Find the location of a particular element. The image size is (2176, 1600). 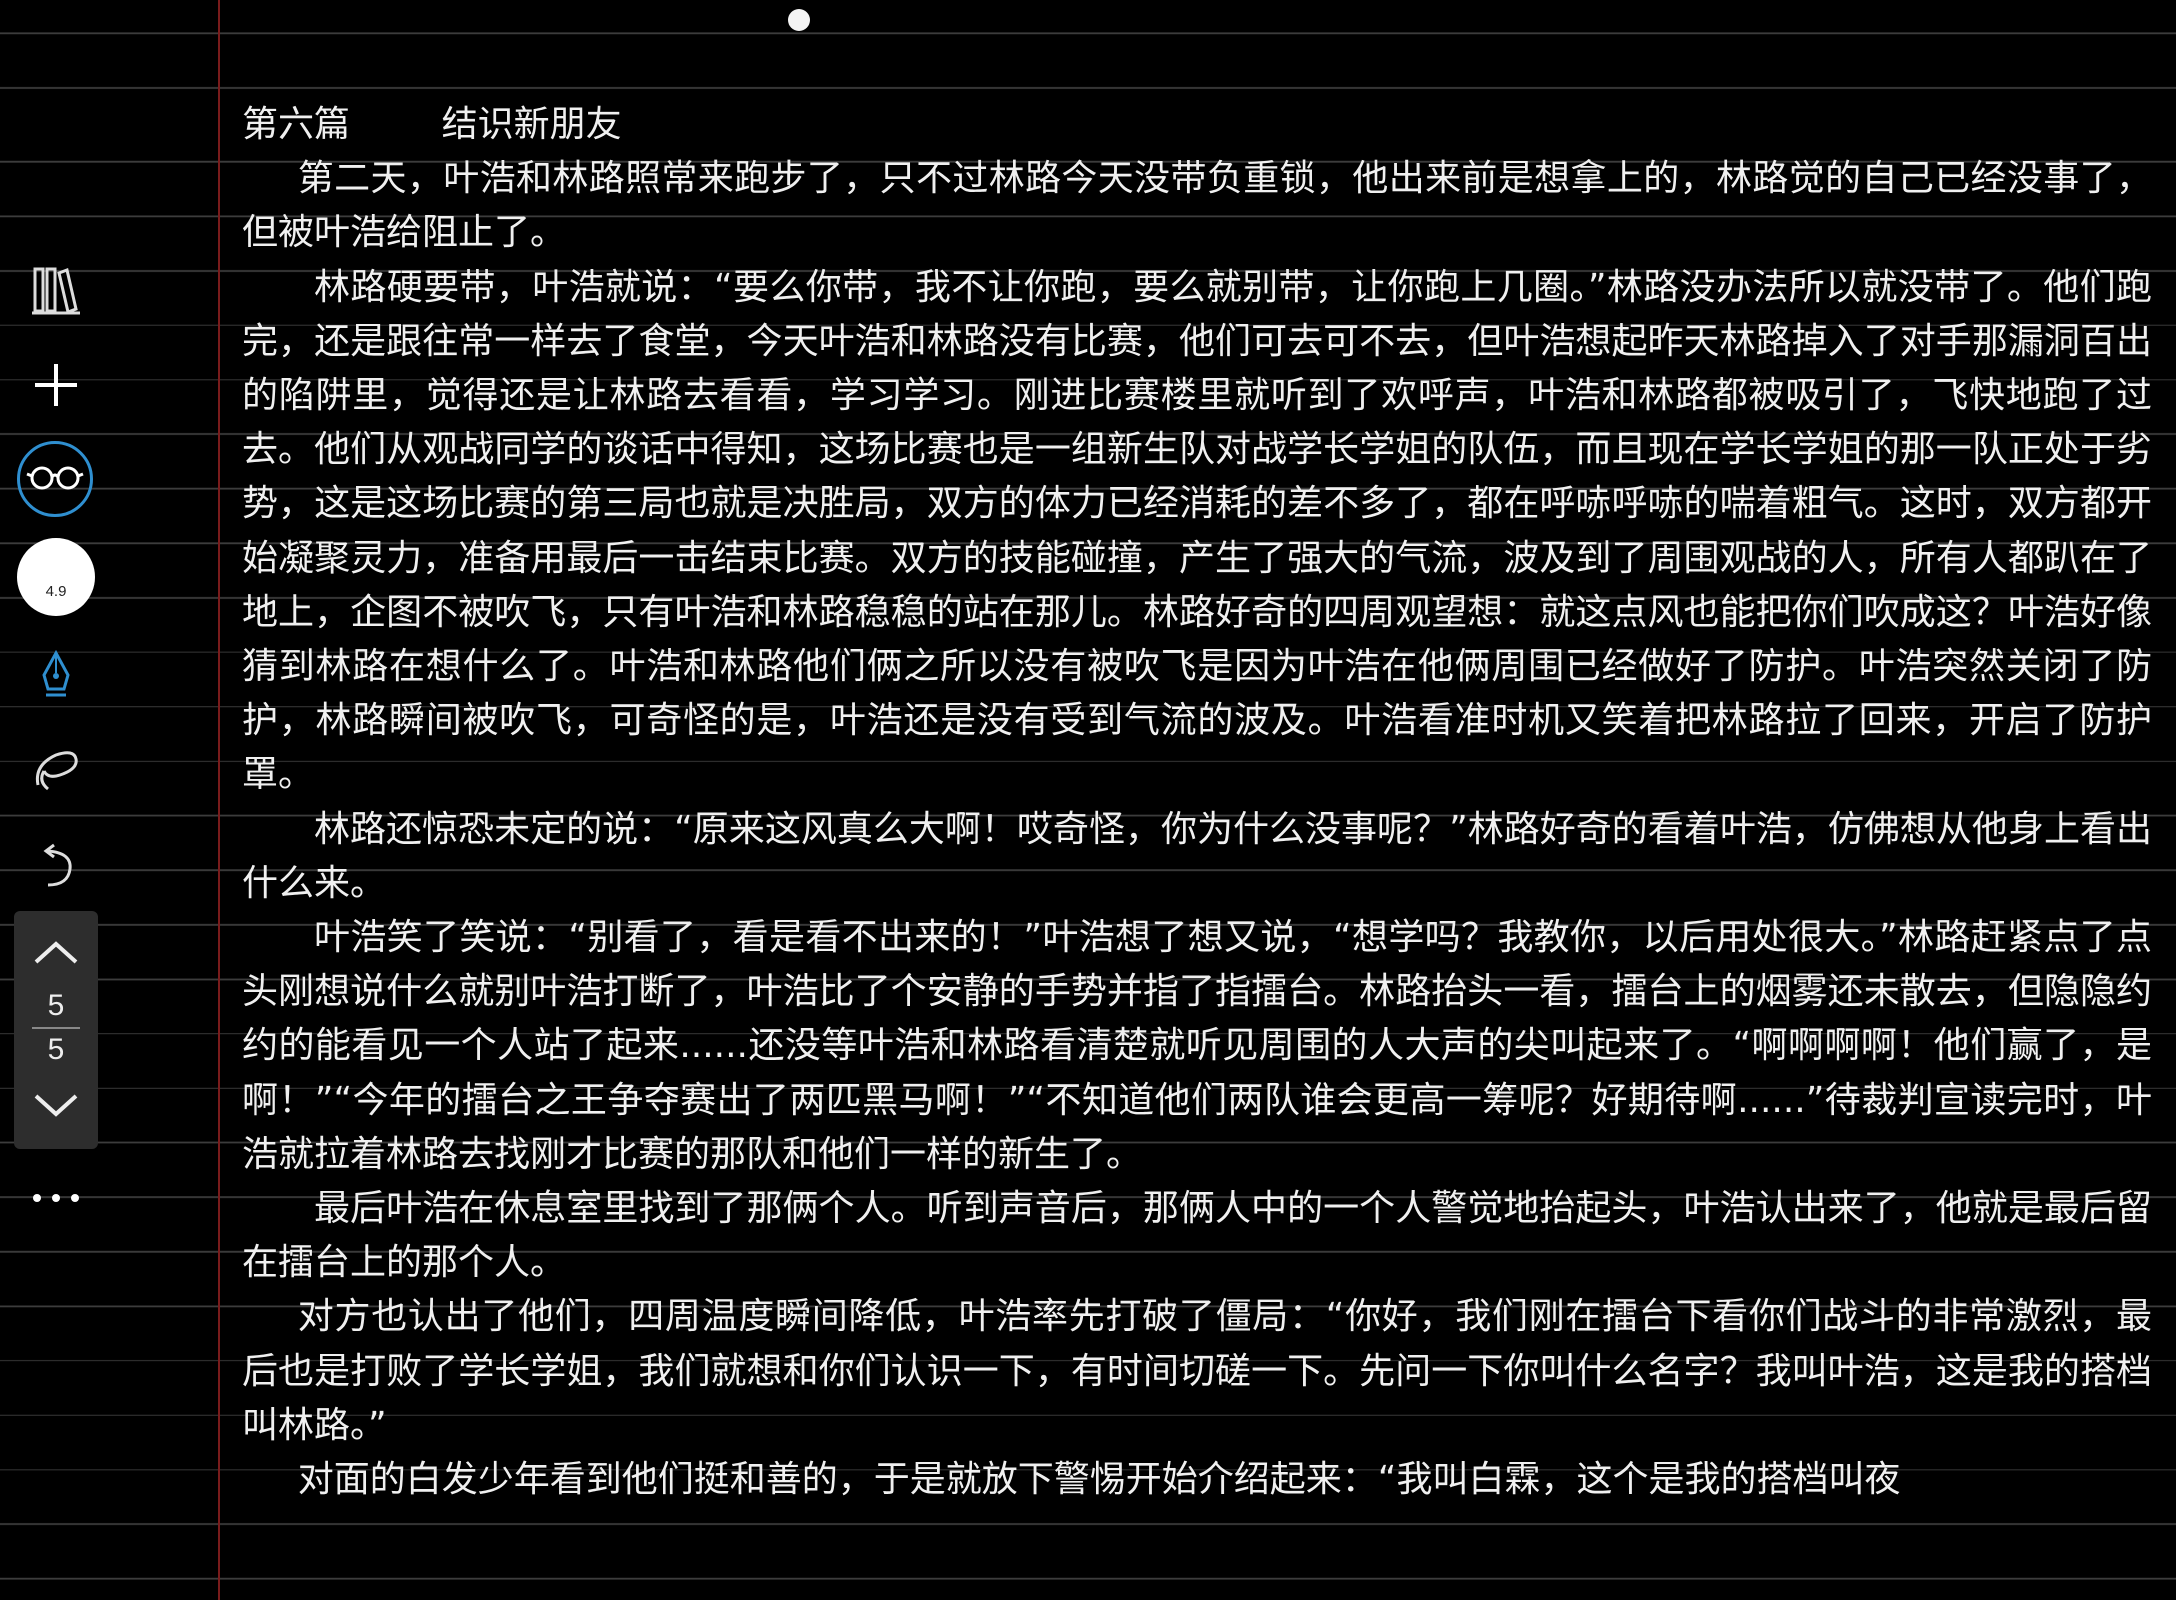

page-navigator: 5 5 is located at coordinates (56, 1030).